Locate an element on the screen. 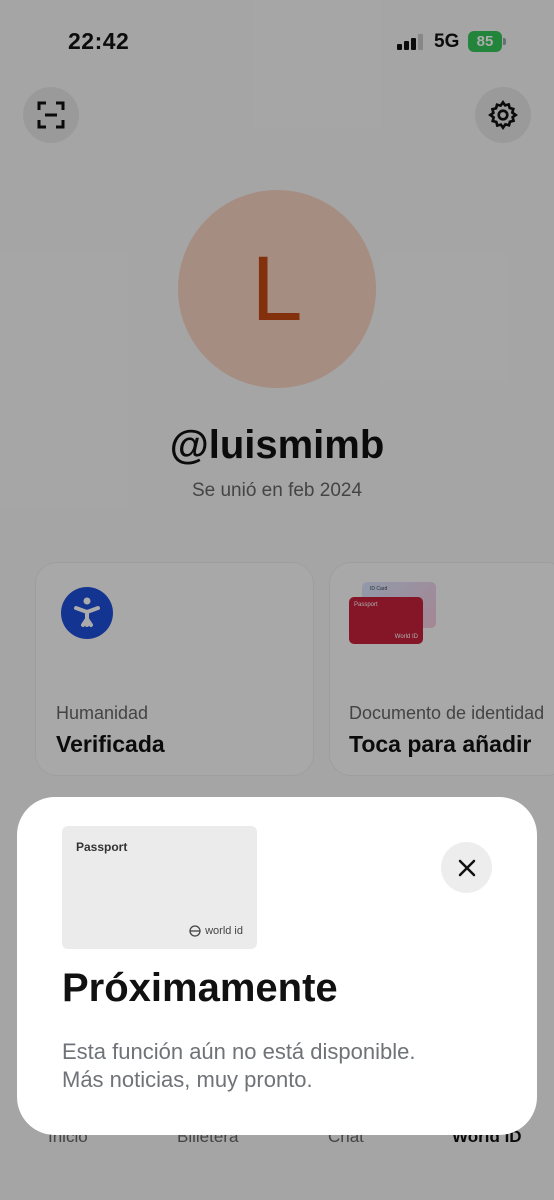 The height and width of the screenshot is (1200, 554). world-id-brand: world id is located at coordinates (216, 931).